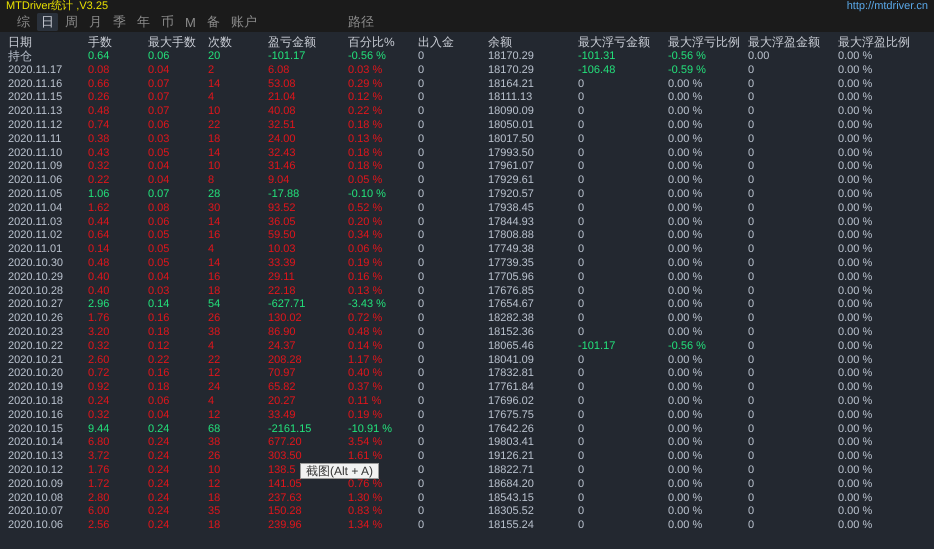 This screenshot has width=934, height=549. I want to click on table-cell: 10, so click(214, 471).